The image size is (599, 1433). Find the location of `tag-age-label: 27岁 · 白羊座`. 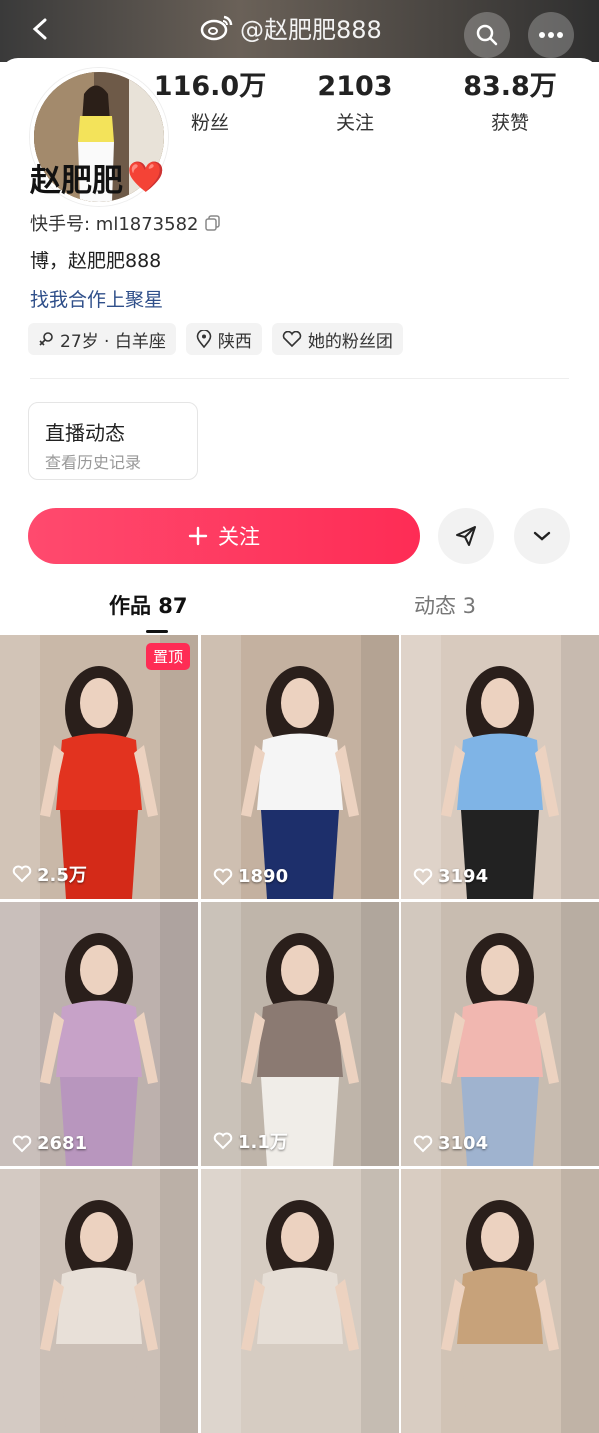

tag-age-label: 27岁 · 白羊座 is located at coordinates (113, 341).